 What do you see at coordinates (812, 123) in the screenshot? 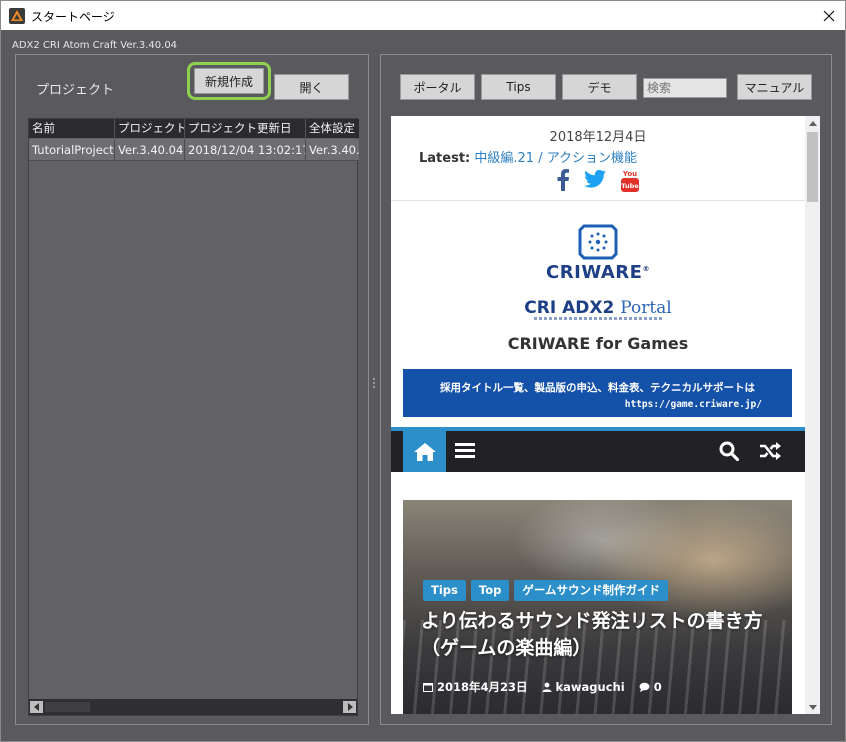
I see `scroll-up-icon` at bounding box center [812, 123].